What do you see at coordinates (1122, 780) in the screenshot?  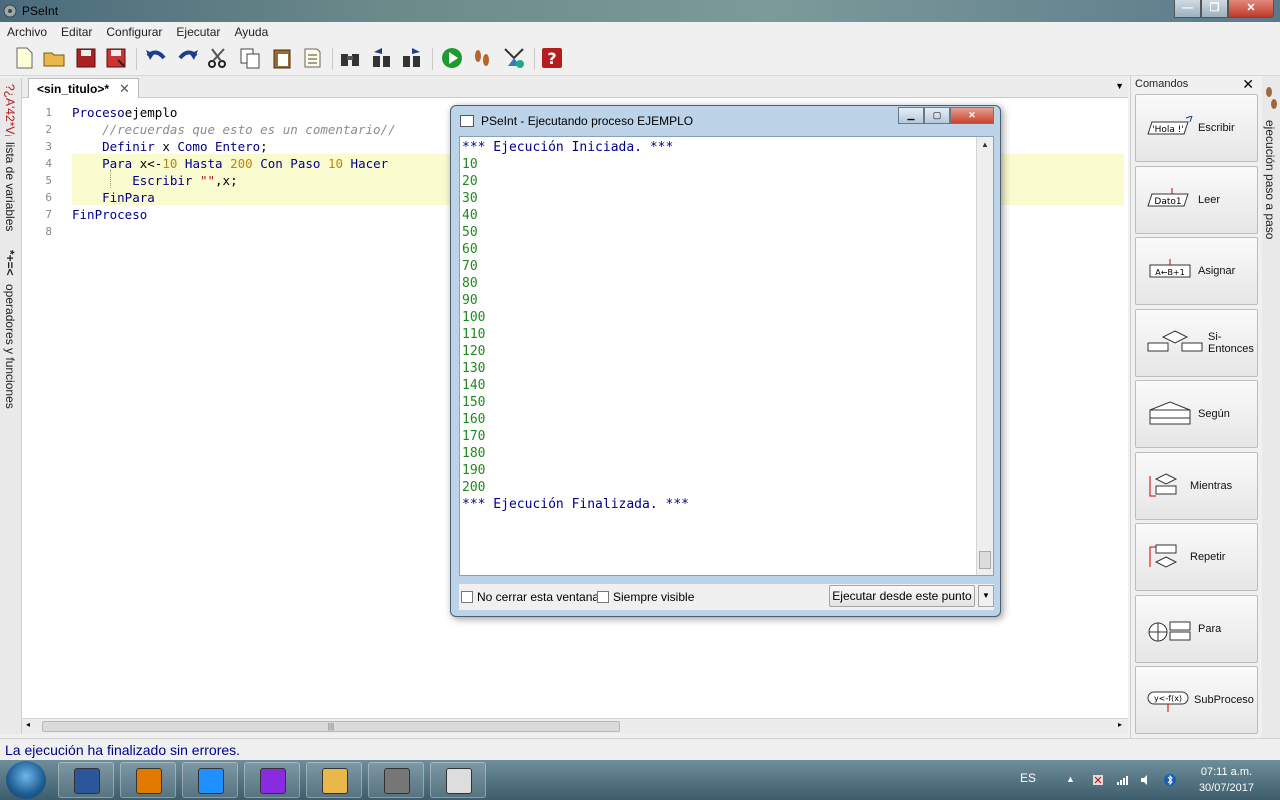 I see `network-icon` at bounding box center [1122, 780].